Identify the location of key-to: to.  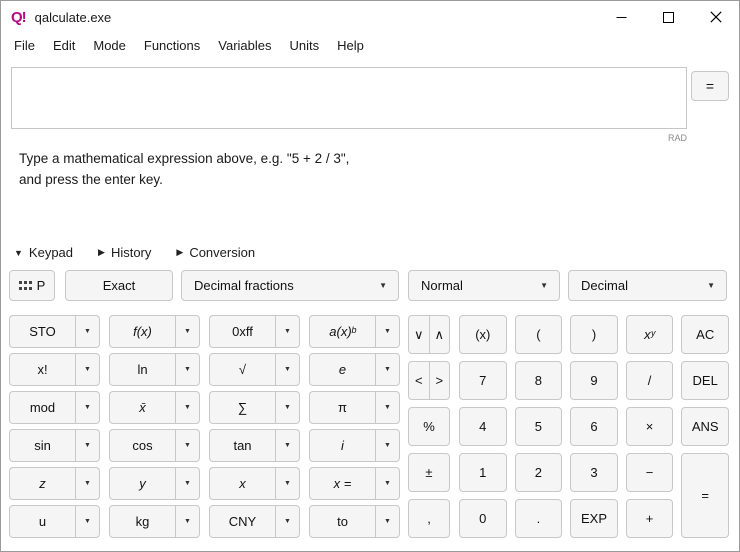
(342, 521).